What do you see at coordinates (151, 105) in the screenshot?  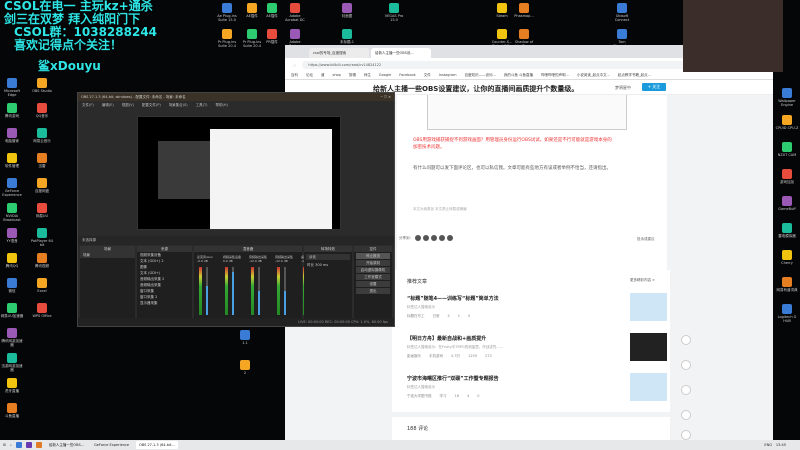 I see `obs-menu-item: 配置文件(P)` at bounding box center [151, 105].